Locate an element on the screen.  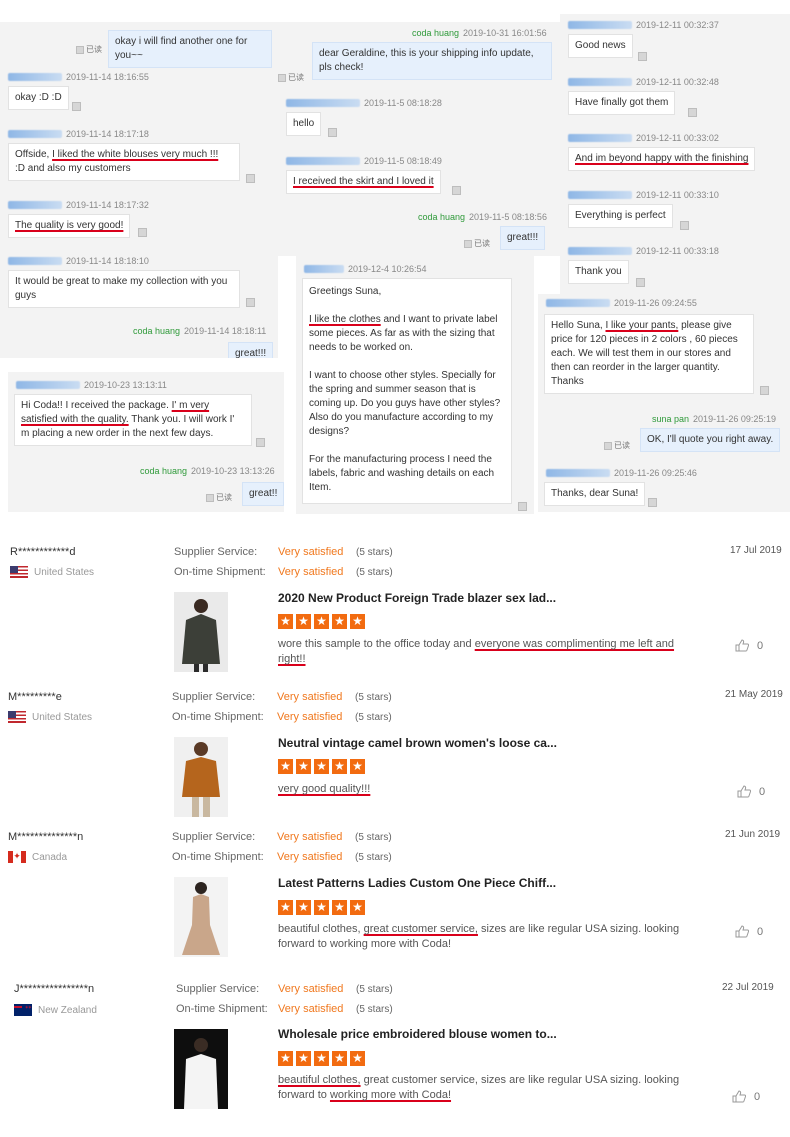
reviewer-name: J****************n is located at coordinates (54, 989).